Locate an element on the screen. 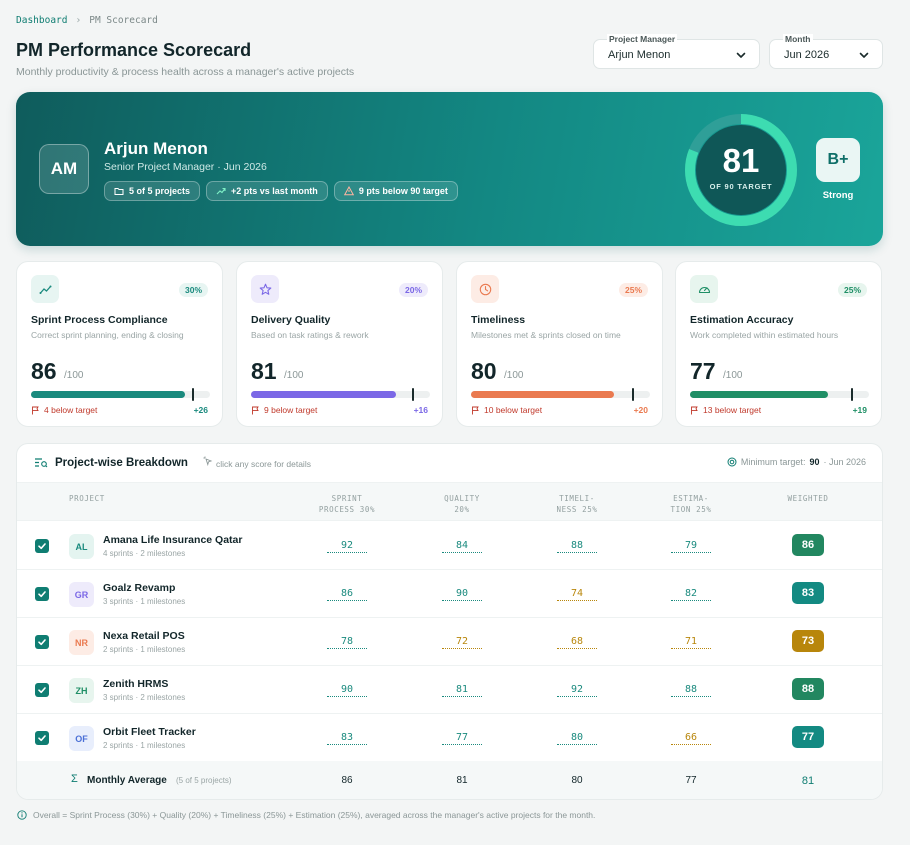  month-value: Jun 2026 is located at coordinates (807, 55).